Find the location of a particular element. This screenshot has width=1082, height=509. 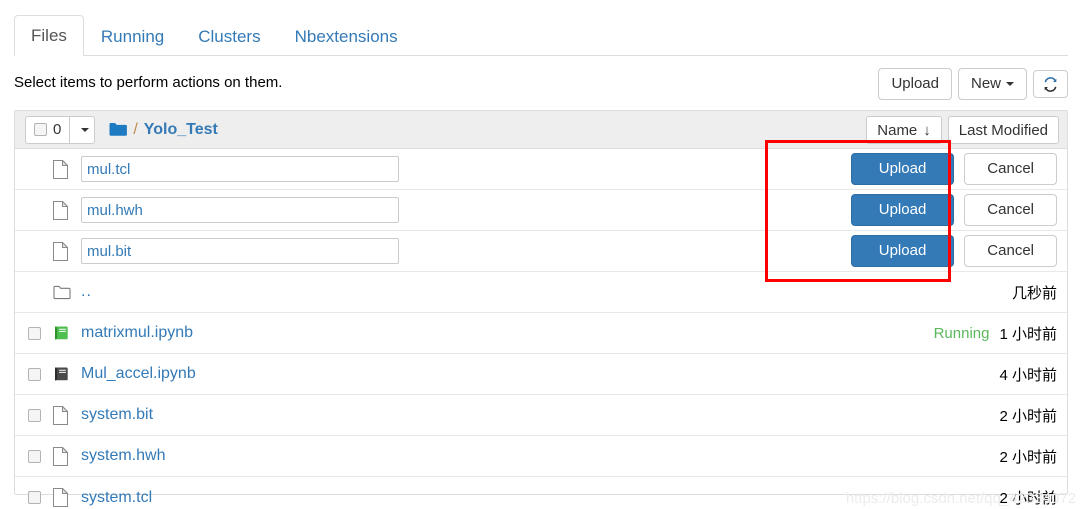

tab-running-label: Running is located at coordinates (132, 36).